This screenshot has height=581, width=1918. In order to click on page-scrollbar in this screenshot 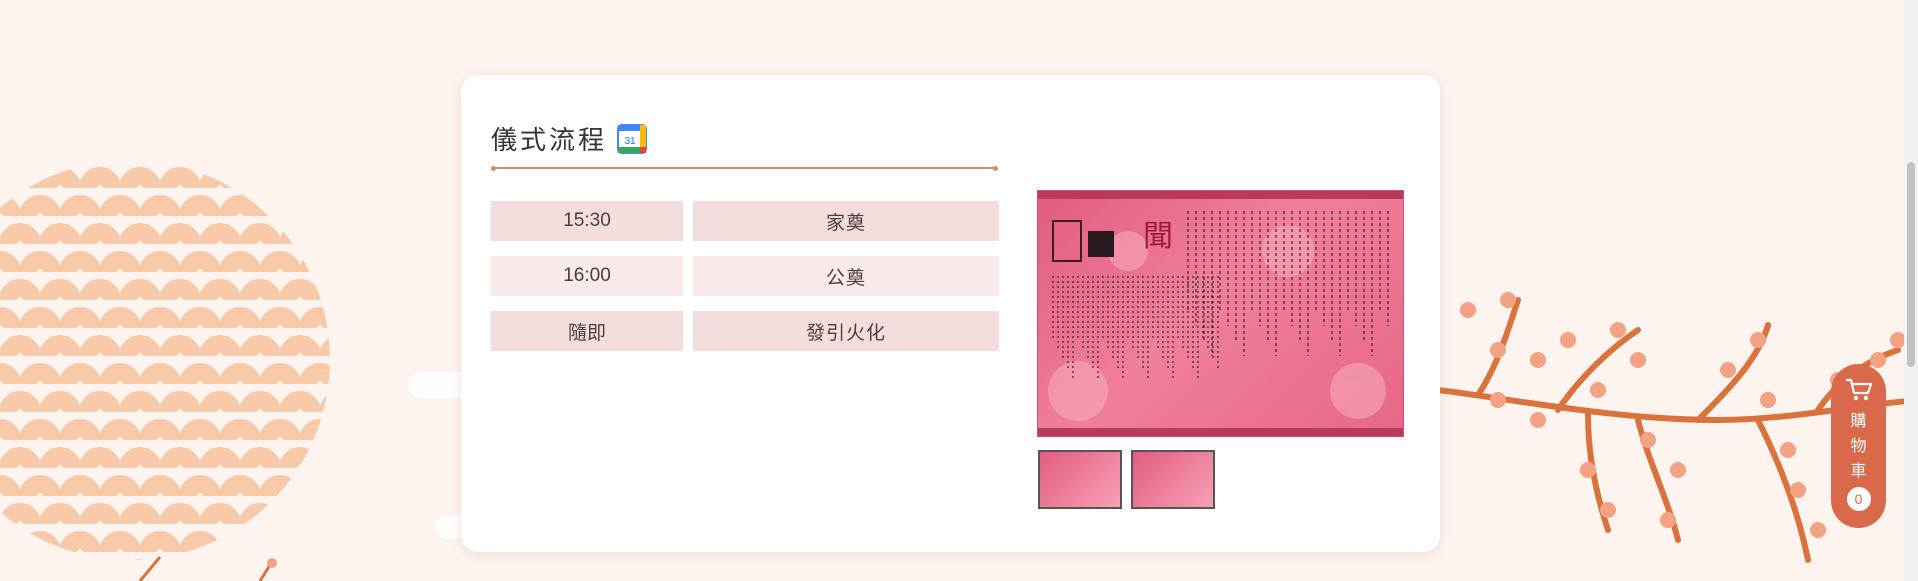, I will do `click(1911, 290)`.